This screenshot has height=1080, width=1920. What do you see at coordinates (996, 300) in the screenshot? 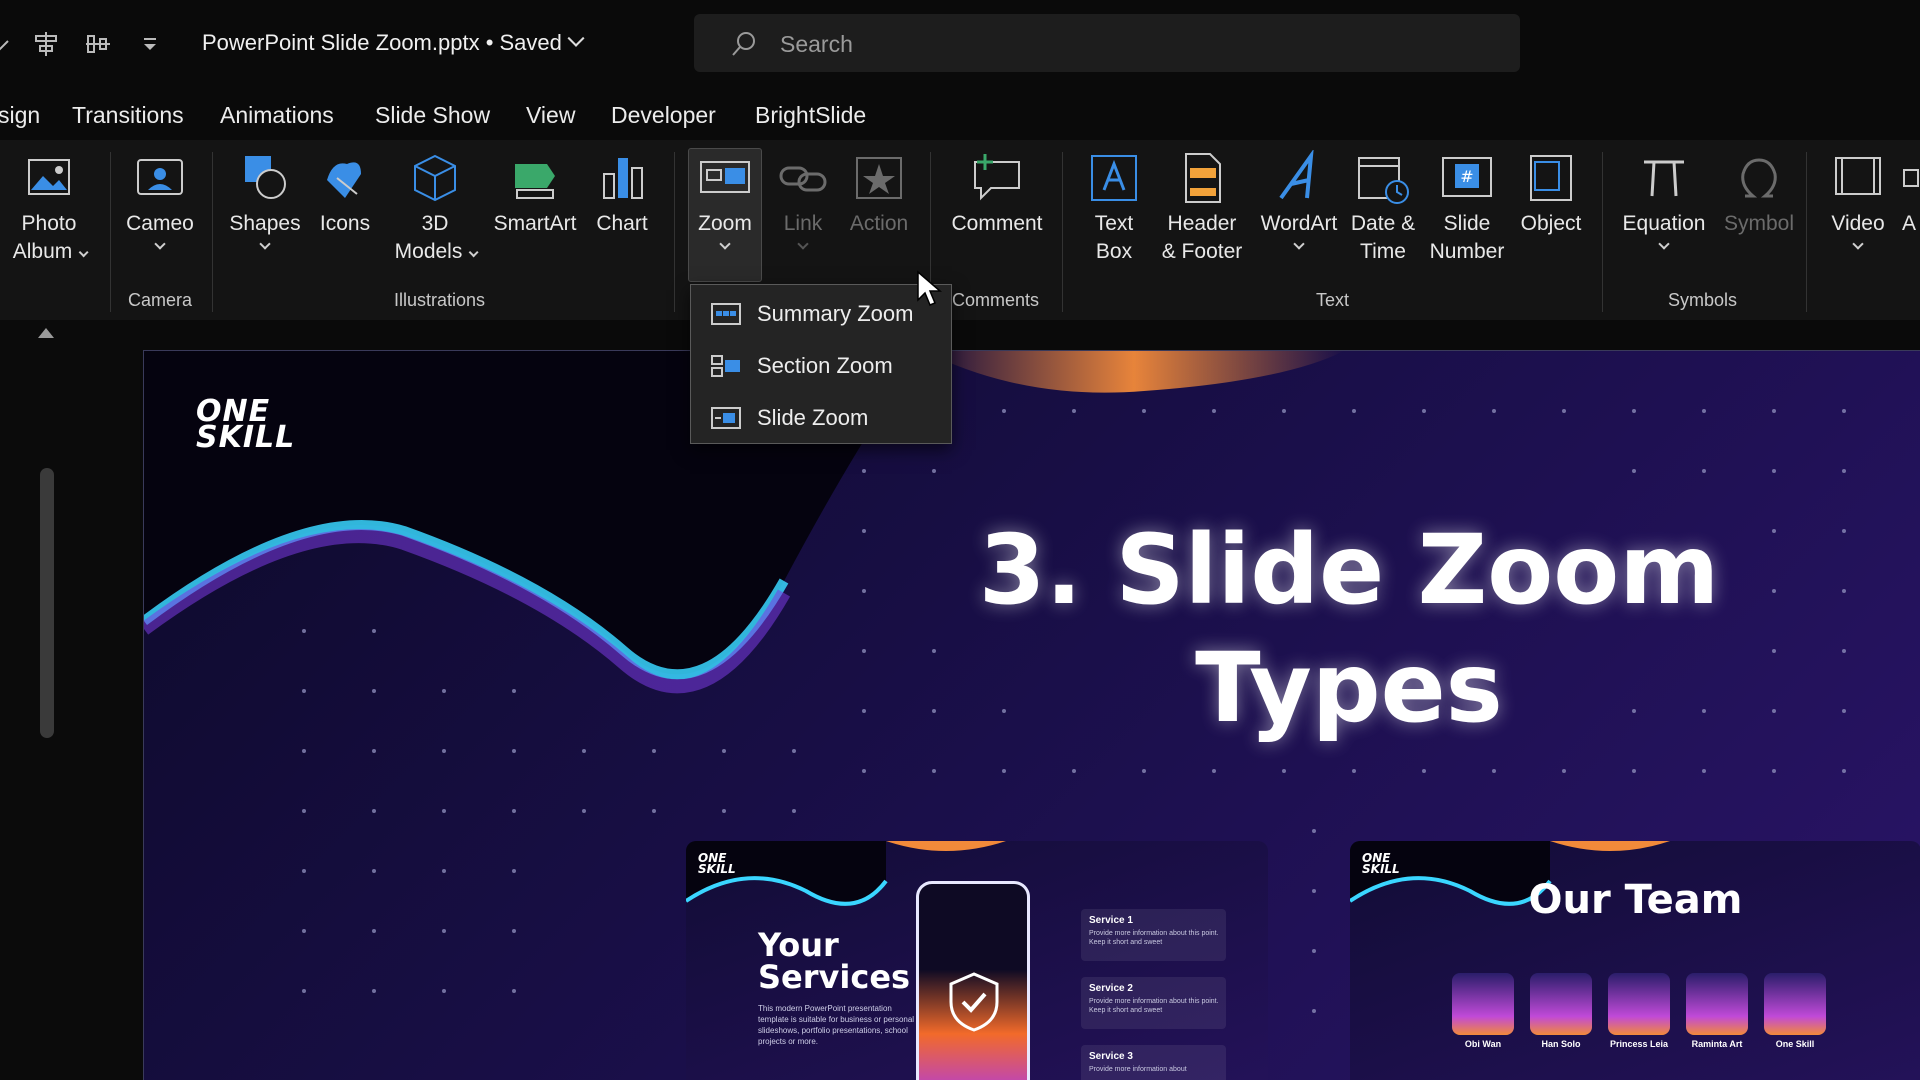
I see `group-label-comments: Comments` at bounding box center [996, 300].